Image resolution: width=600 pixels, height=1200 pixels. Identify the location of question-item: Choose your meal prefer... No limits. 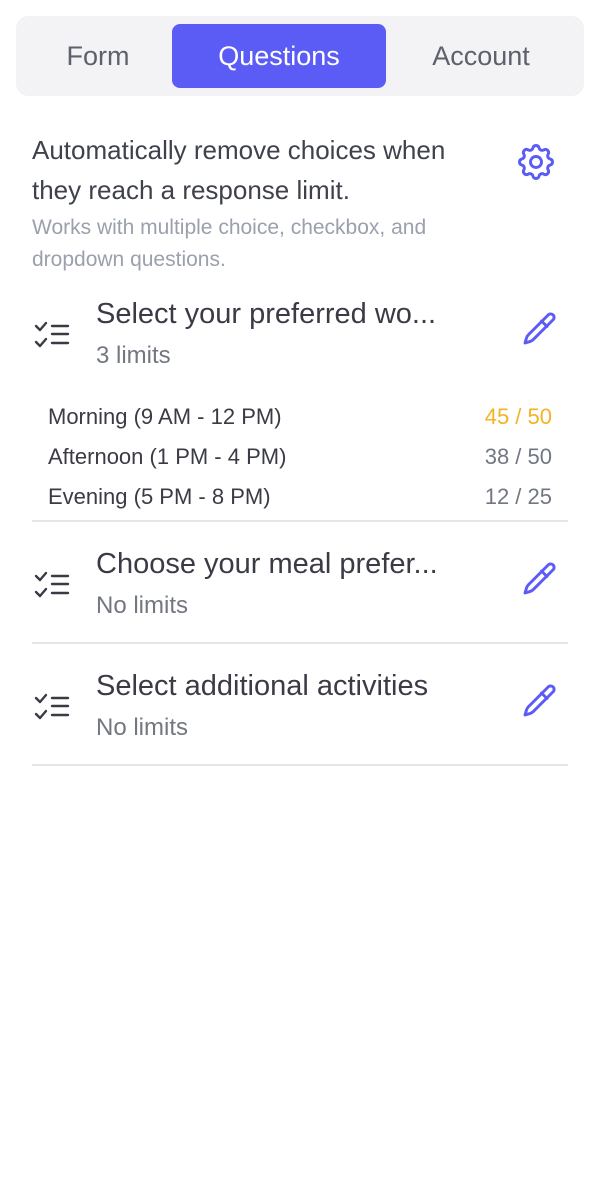
(300, 585).